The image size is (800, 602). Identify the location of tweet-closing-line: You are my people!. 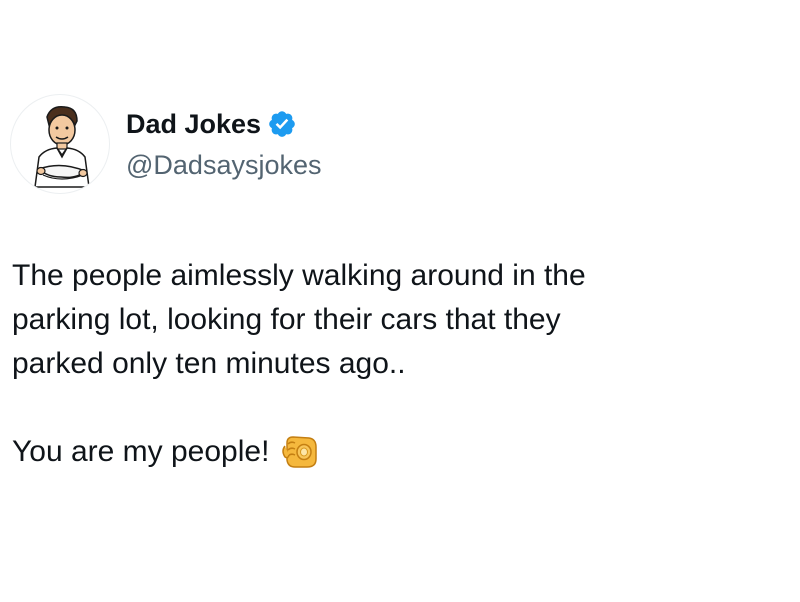
(141, 451).